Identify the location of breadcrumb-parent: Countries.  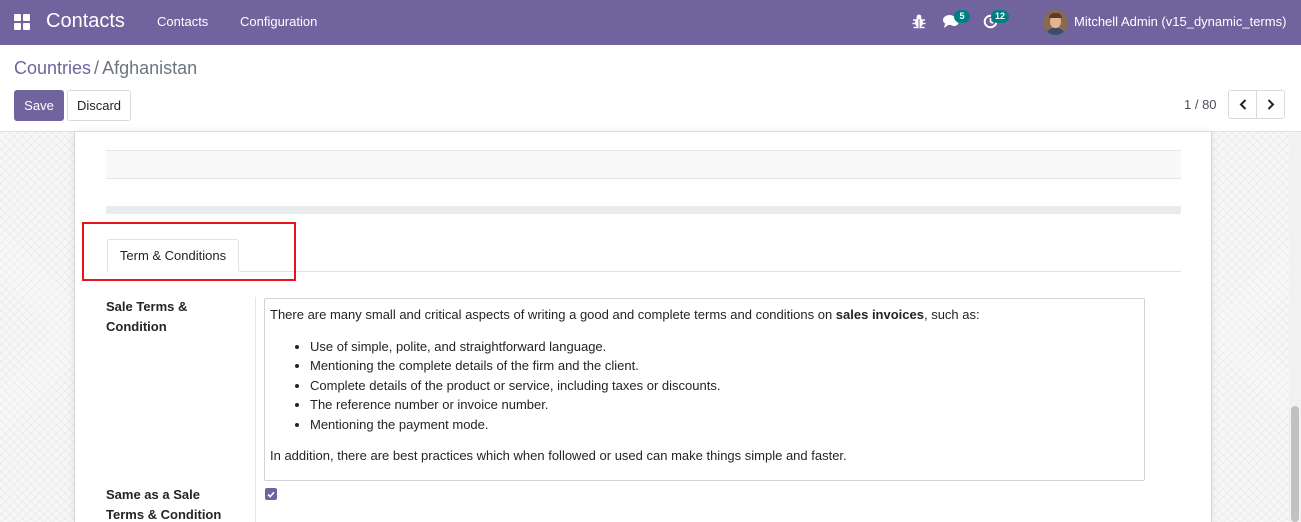
(52, 68).